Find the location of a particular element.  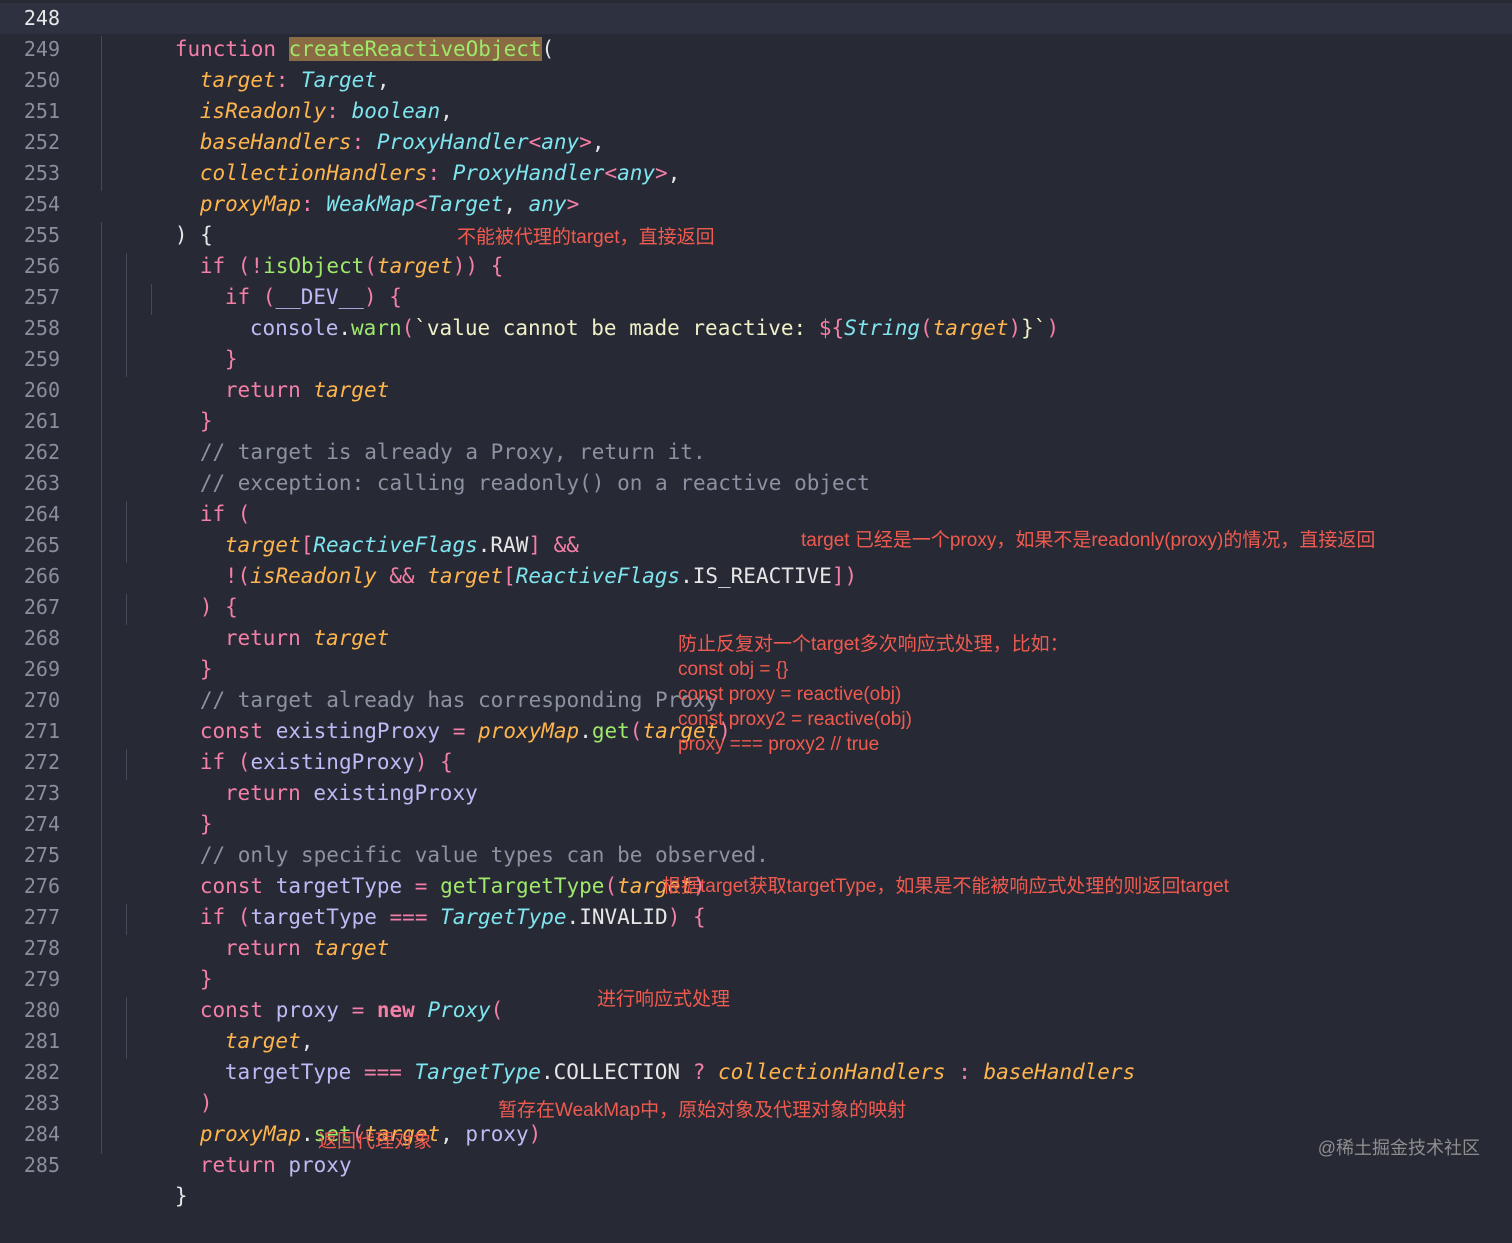

line-number: 272 is located at coordinates (41, 762).